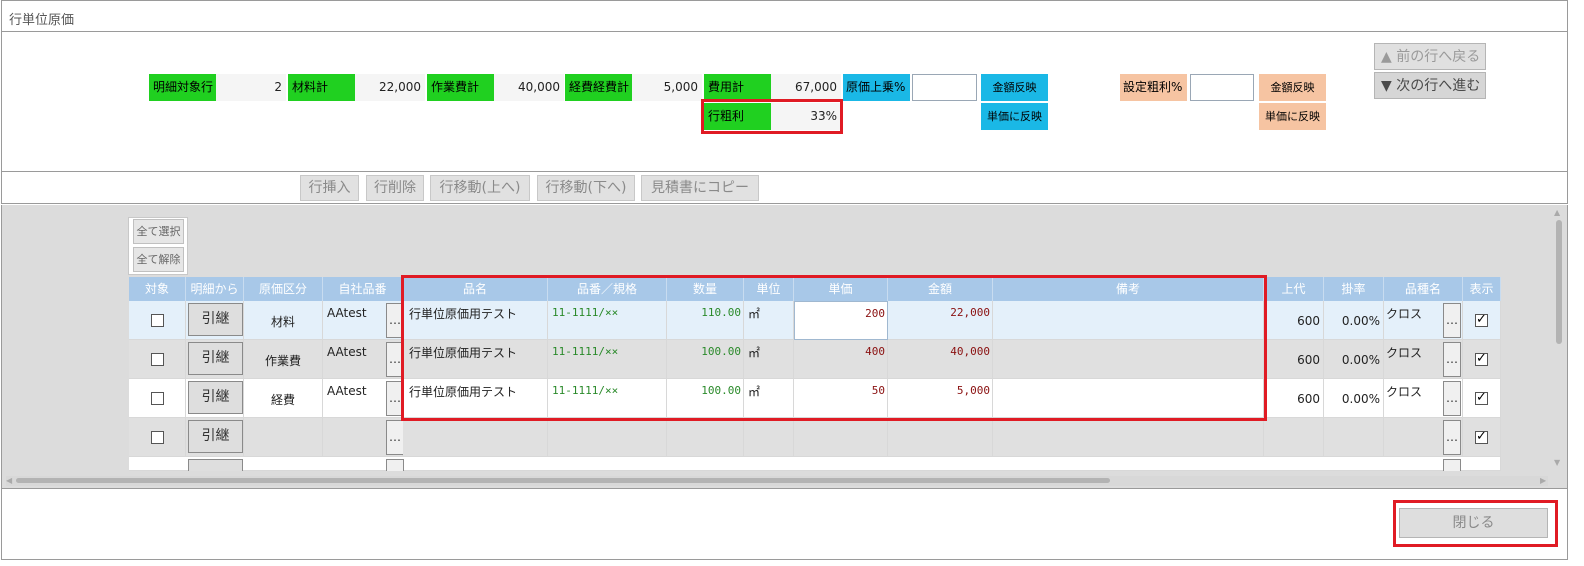 The image size is (1584, 566). I want to click on rate-cell, so click(1354, 437).